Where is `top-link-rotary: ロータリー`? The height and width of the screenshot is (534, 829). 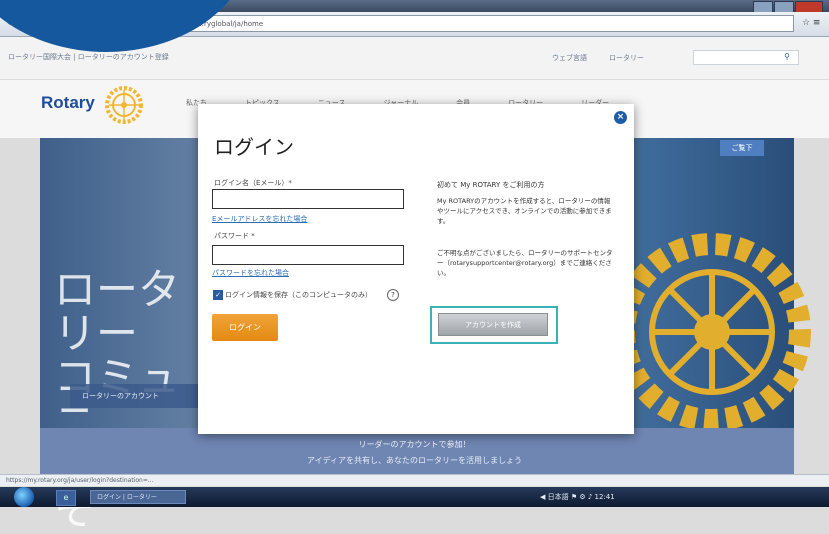 top-link-rotary: ロータリー is located at coordinates (626, 58).